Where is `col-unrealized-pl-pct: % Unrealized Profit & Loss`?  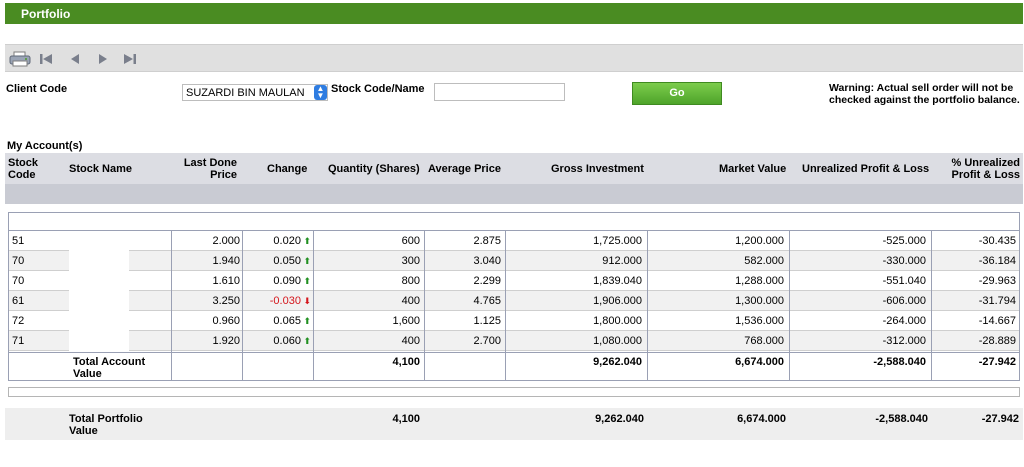
col-unrealized-pl-pct: % Unrealized Profit & Loss is located at coordinates (986, 169).